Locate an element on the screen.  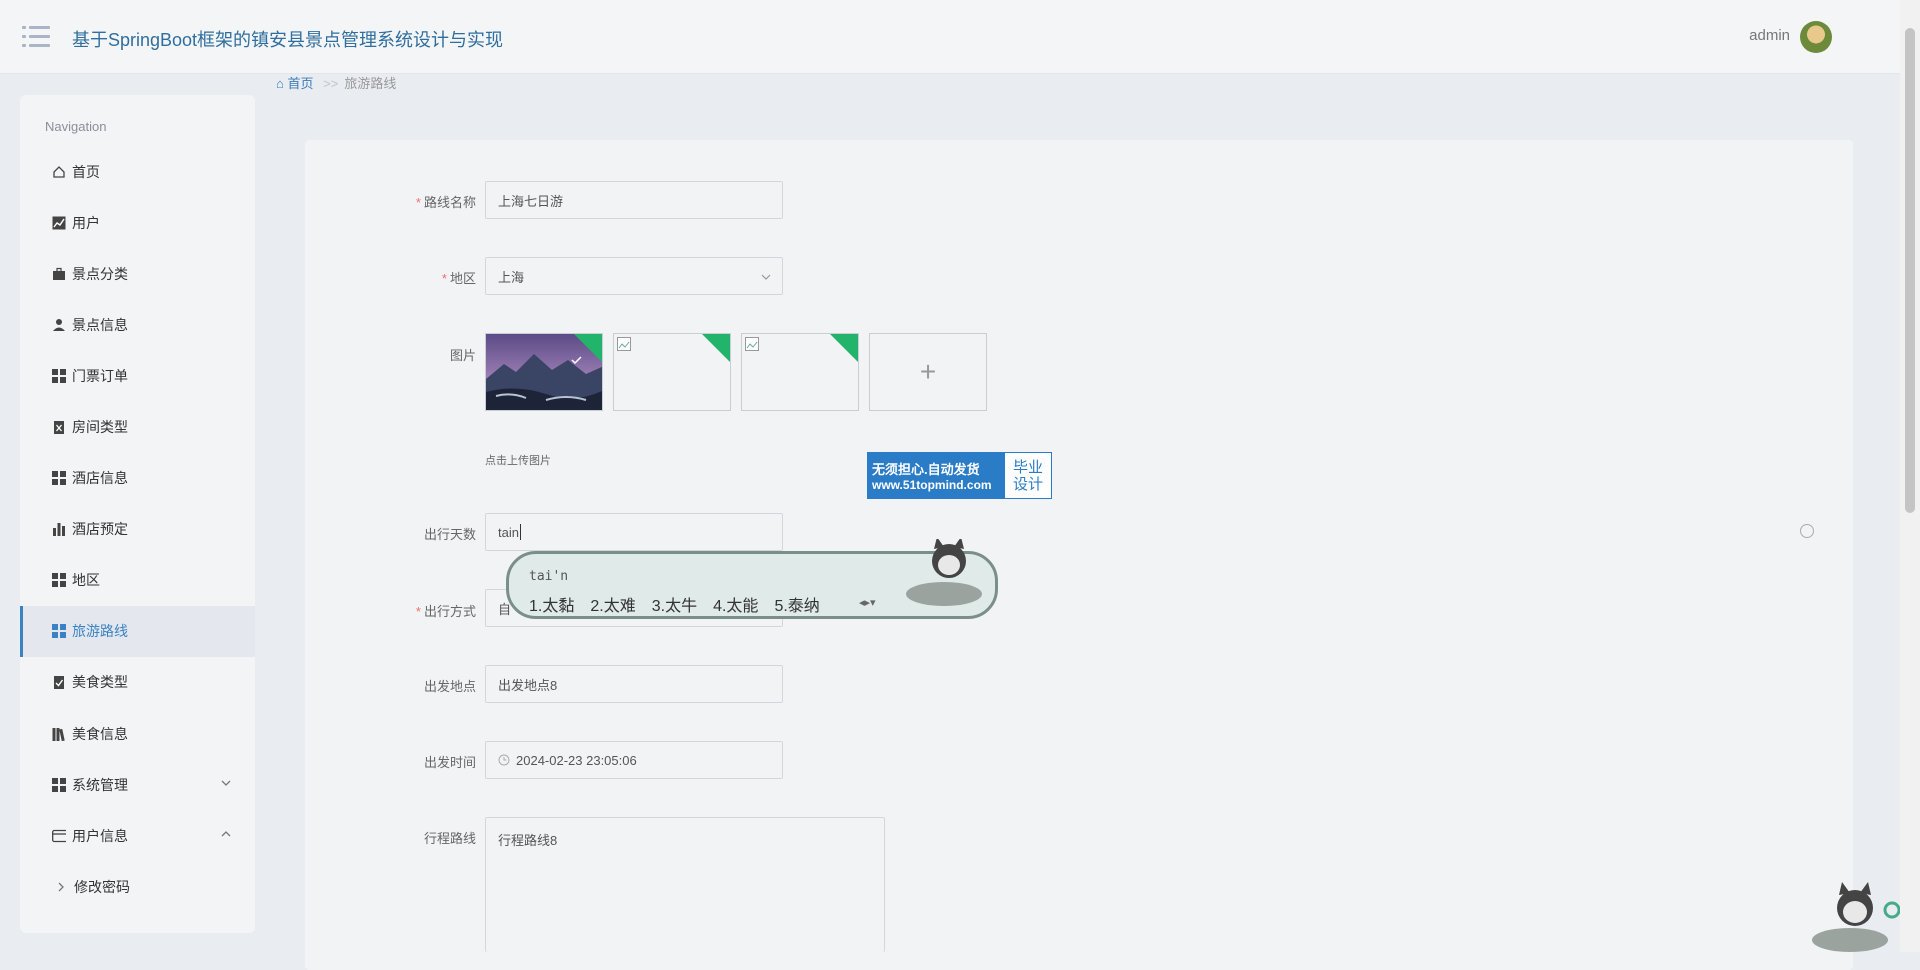
itinerary-textarea: 行程路线8 is located at coordinates (685, 884).